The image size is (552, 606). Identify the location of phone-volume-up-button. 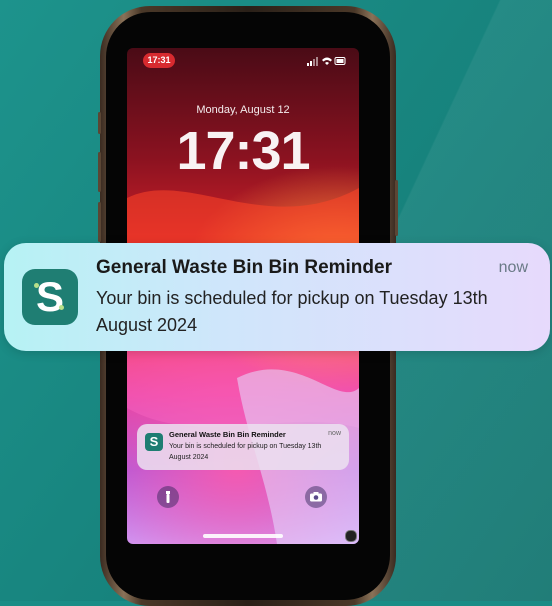
(99, 172).